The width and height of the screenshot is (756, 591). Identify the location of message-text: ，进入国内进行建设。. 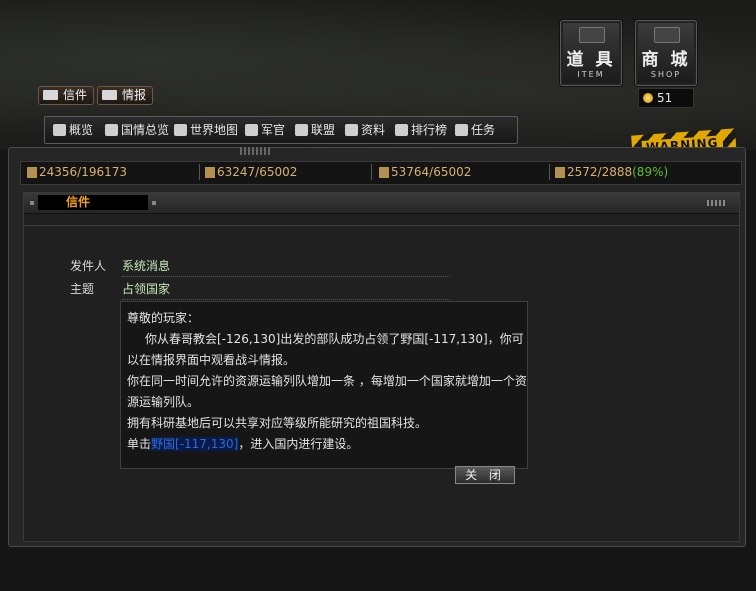
(298, 444).